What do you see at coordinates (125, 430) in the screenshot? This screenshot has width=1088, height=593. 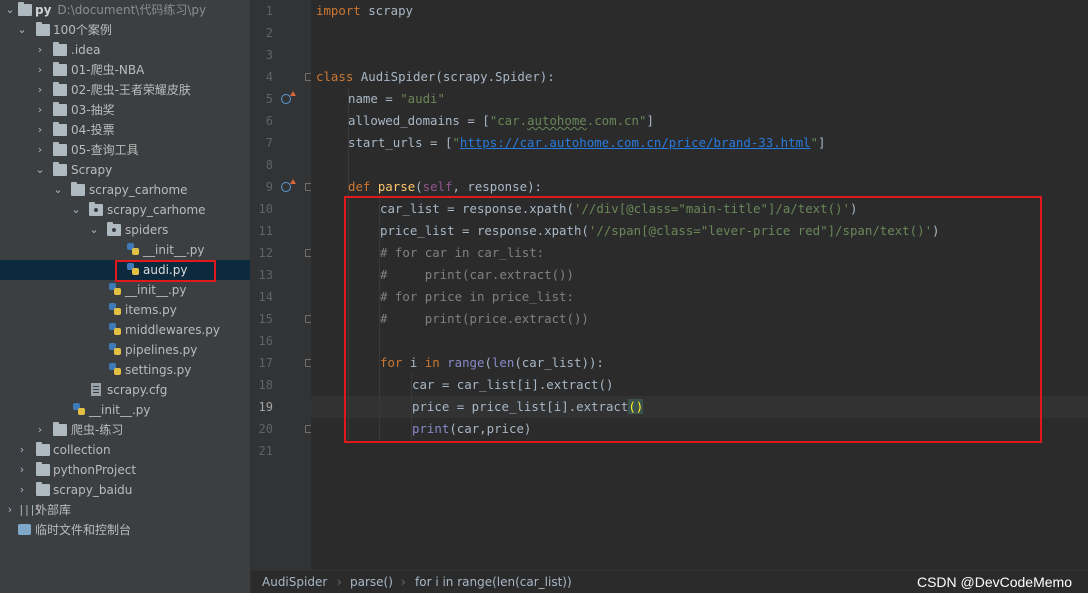 I see `tree-item: › 爬虫-练习` at bounding box center [125, 430].